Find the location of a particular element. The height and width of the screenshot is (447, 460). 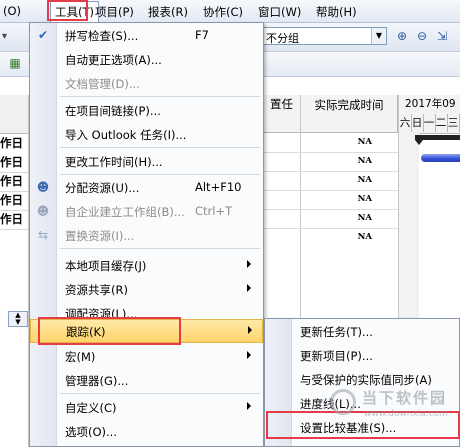

spellcheck-icon: ✔ is located at coordinates (43, 35).